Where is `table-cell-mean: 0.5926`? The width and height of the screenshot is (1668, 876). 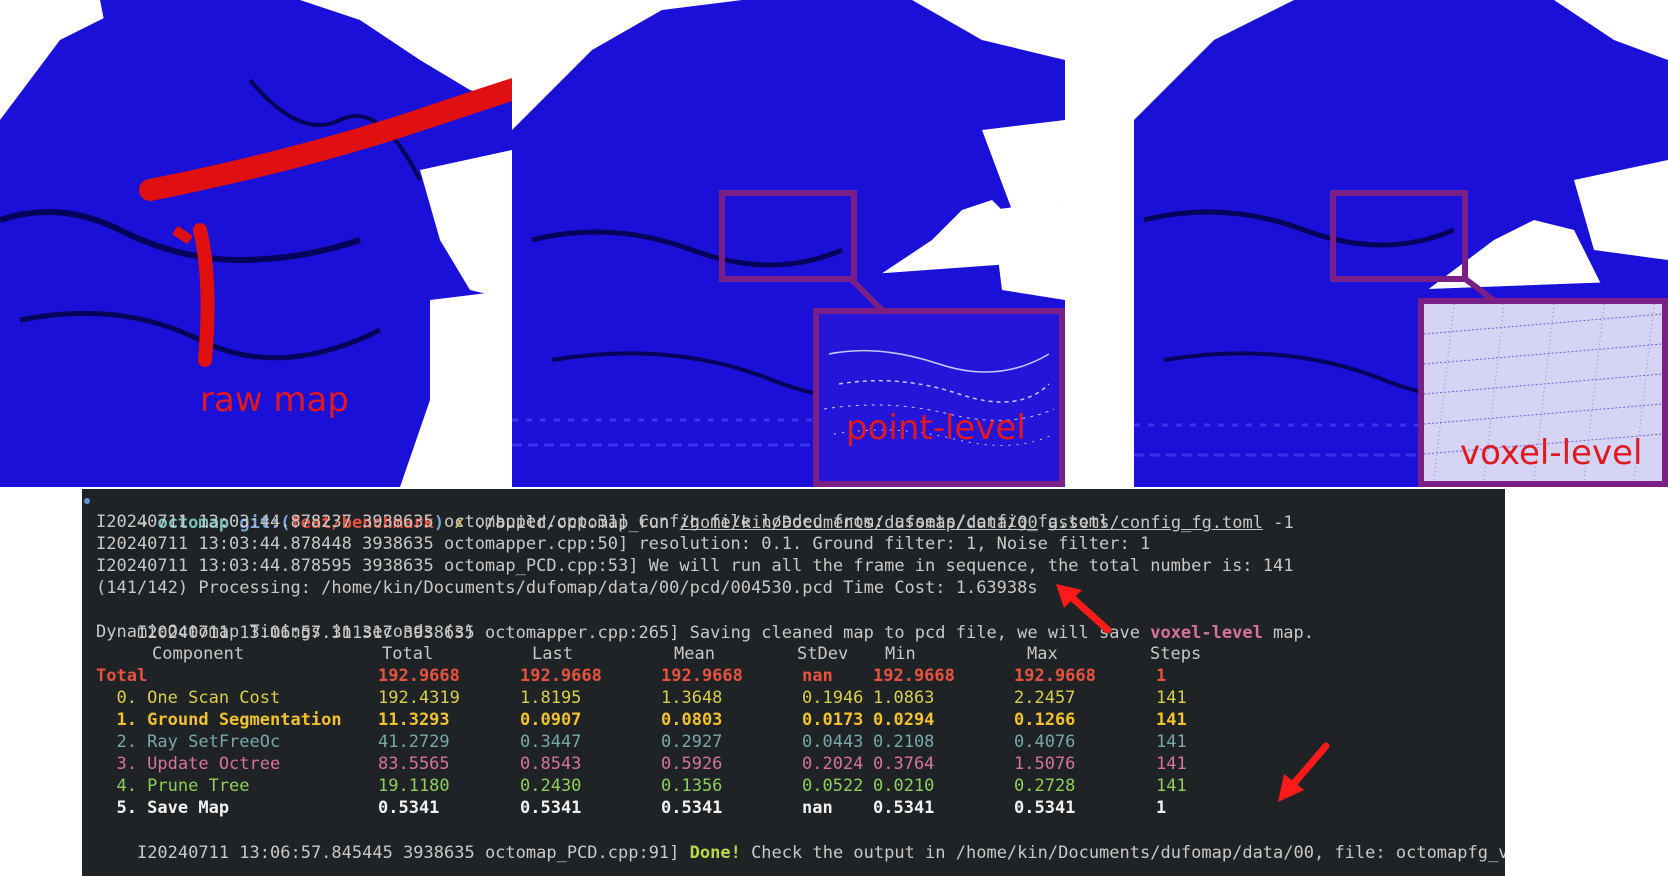
table-cell-mean: 0.5926 is located at coordinates (692, 764).